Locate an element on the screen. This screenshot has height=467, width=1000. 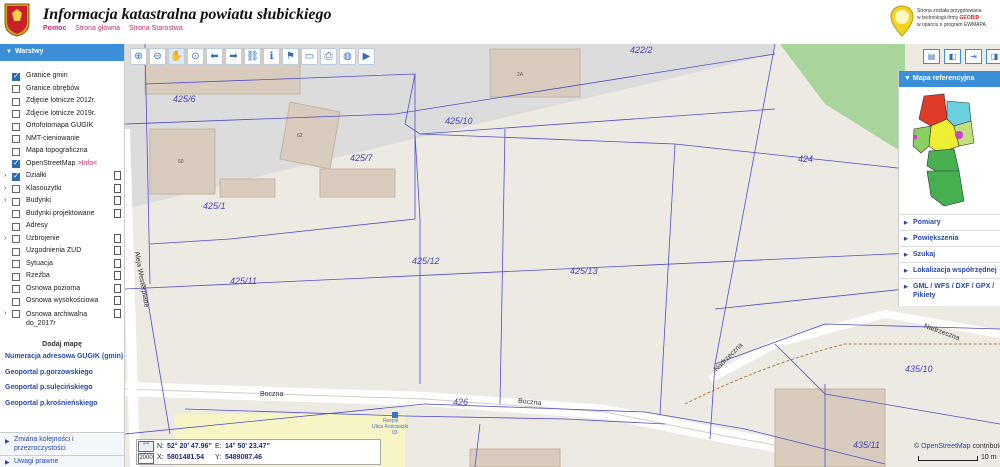
link-geoportal-sulecinski: Geoportal p.sulęcińskiego is located at coordinates (49, 387).